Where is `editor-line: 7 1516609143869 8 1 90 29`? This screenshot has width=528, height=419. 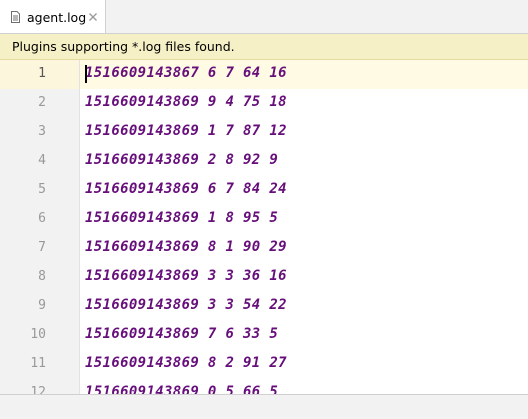
editor-line: 7 1516609143869 8 1 90 29 is located at coordinates (264, 248).